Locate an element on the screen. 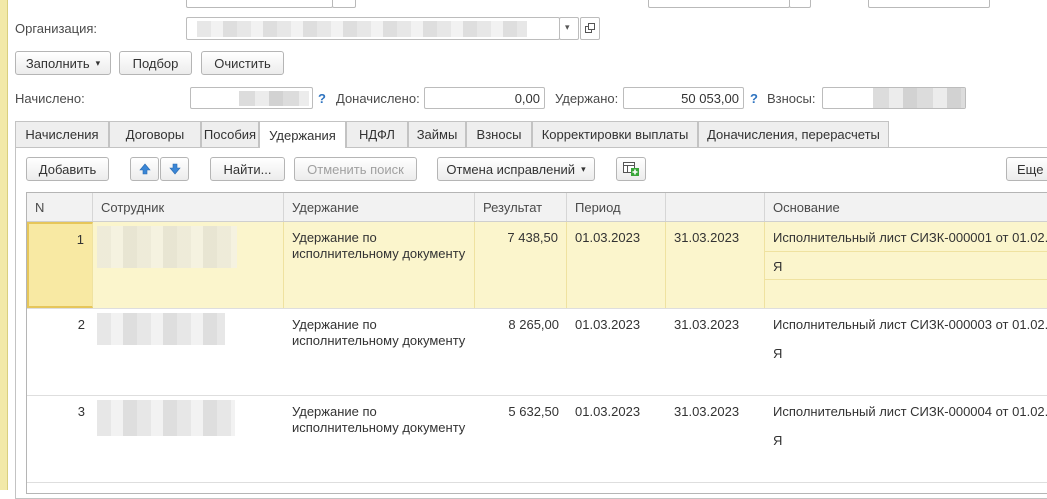 The image size is (1047, 499). additional-label: Доначислено: is located at coordinates (378, 98).